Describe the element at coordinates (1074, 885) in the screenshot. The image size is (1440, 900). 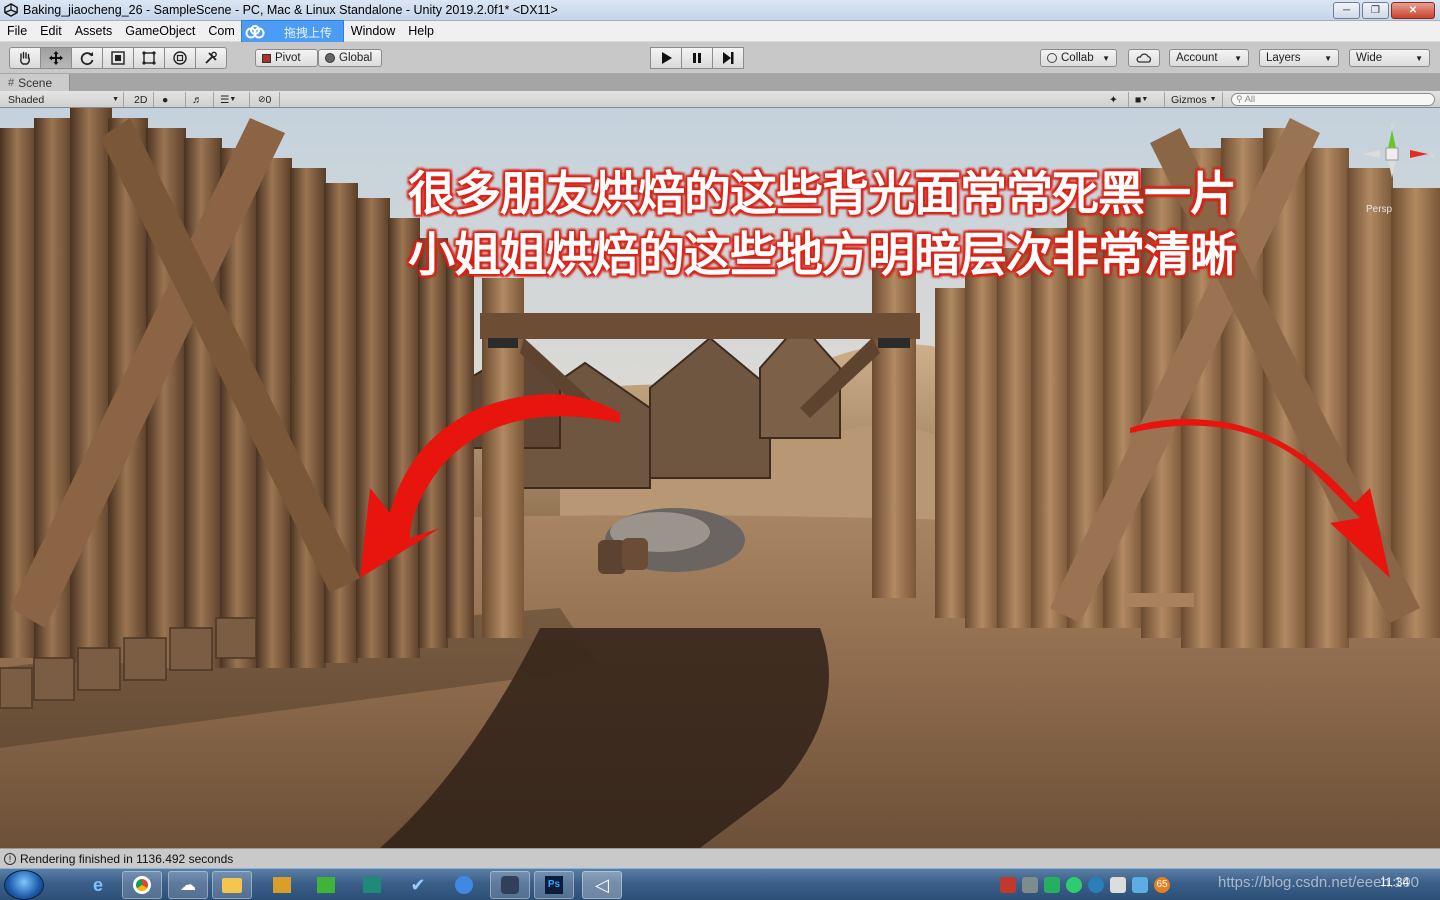
I see `tray-wechat-icon` at that location.